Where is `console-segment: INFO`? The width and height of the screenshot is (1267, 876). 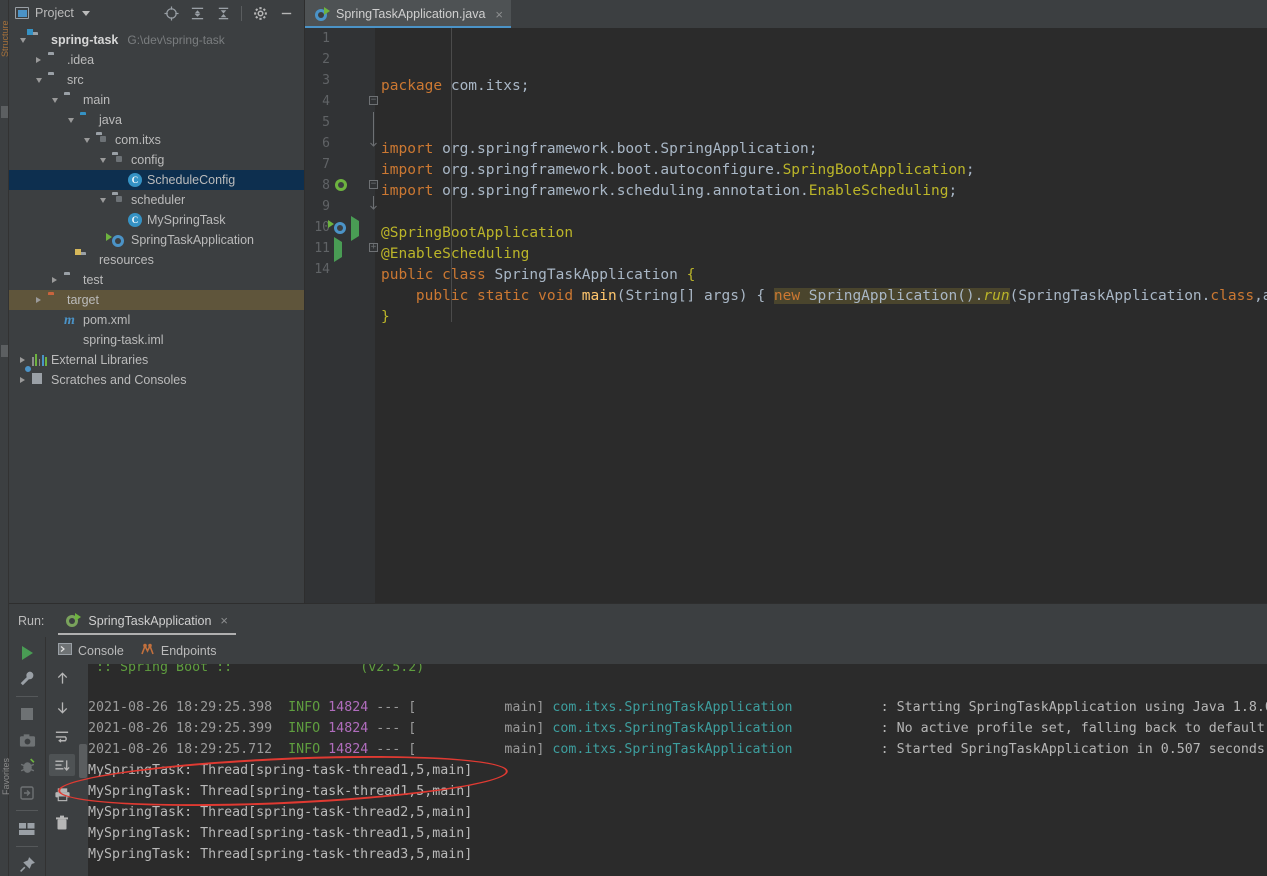
console-segment: INFO is located at coordinates (296, 728).